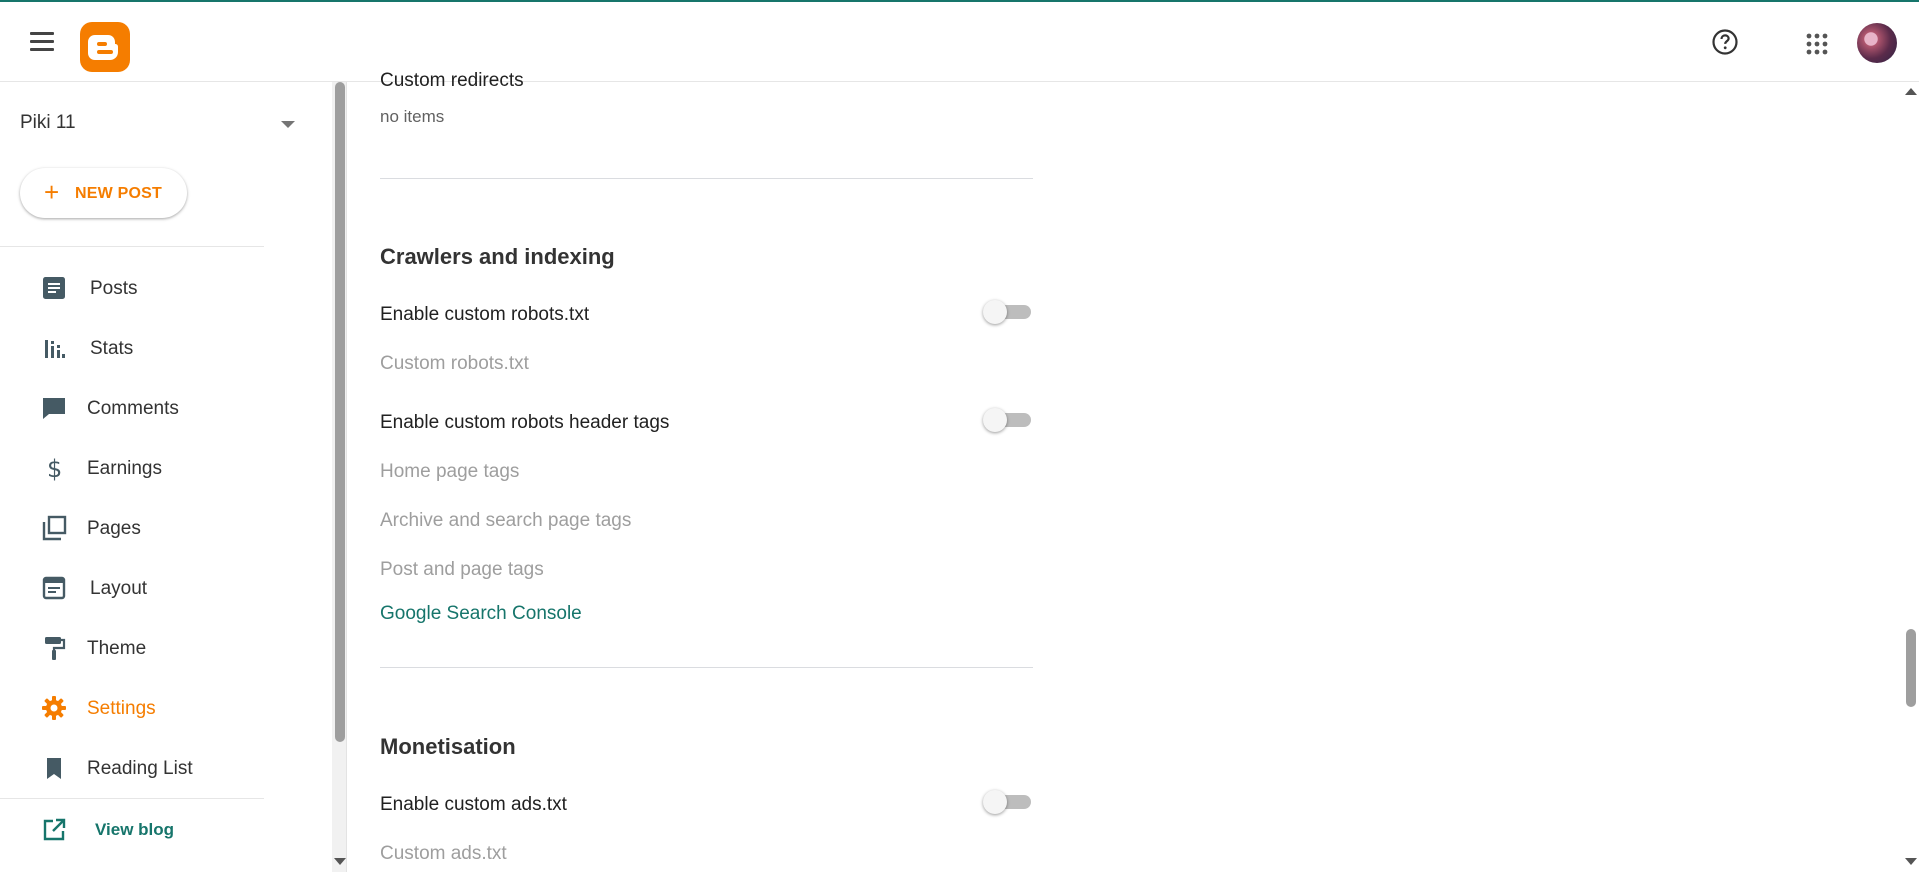  What do you see at coordinates (497, 256) in the screenshot?
I see `crawlers-section-title: Crawlers and indexing` at bounding box center [497, 256].